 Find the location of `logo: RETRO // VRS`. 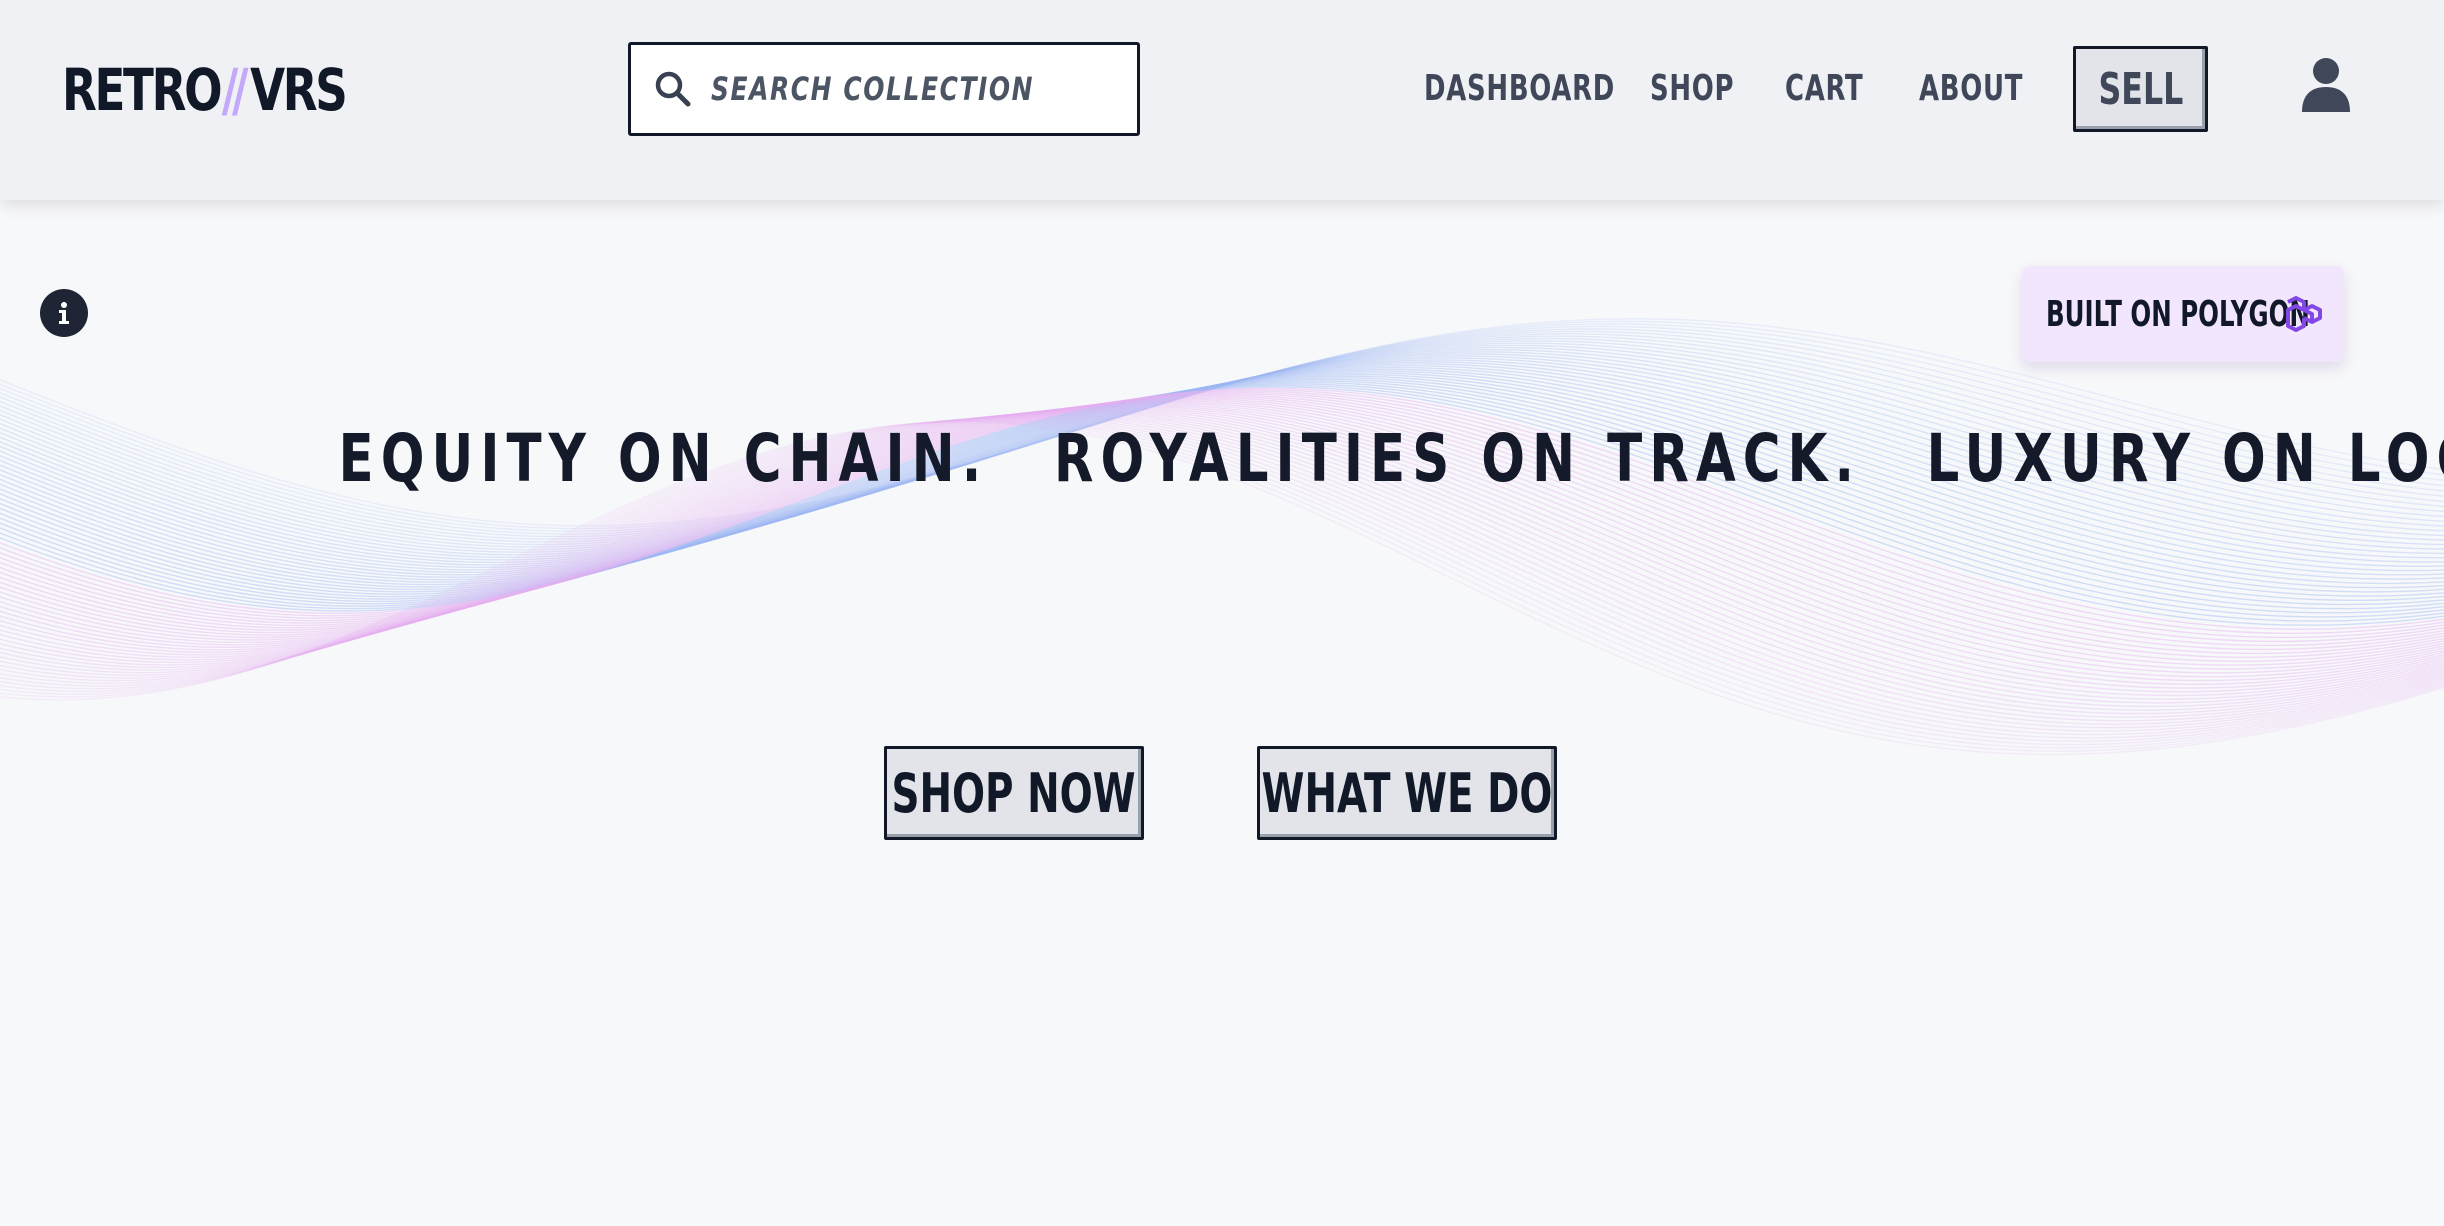

logo: RETRO // VRS is located at coordinates (205, 90).